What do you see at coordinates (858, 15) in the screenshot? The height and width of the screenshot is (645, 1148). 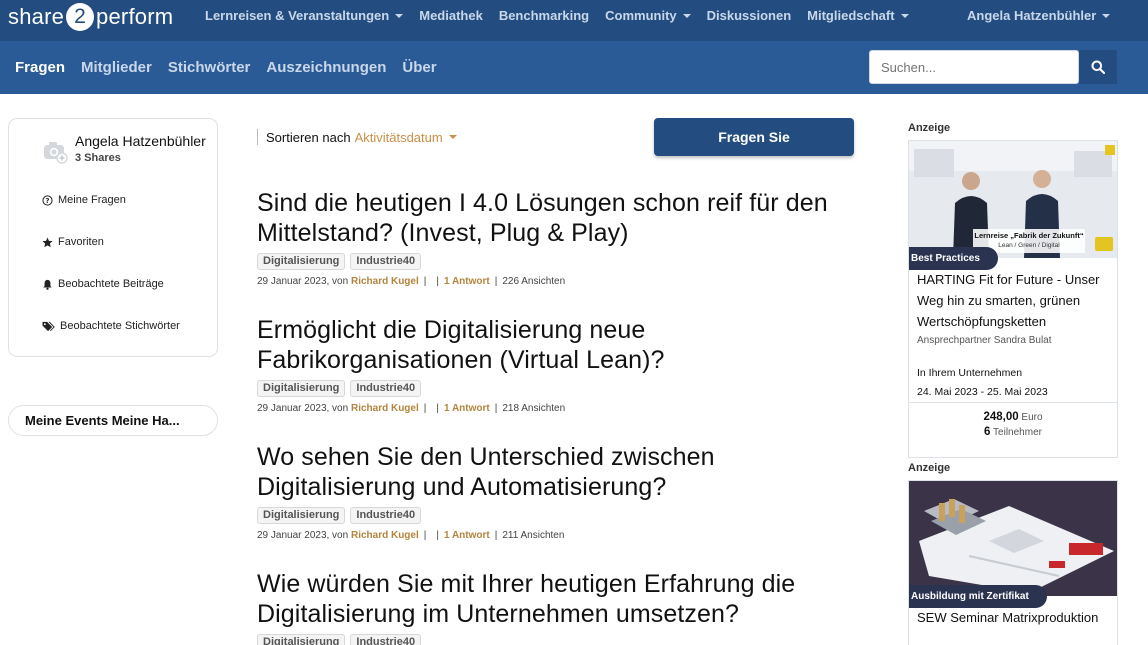 I see `nav-item-mitgliedschaft: Mitgliedschaft` at bounding box center [858, 15].